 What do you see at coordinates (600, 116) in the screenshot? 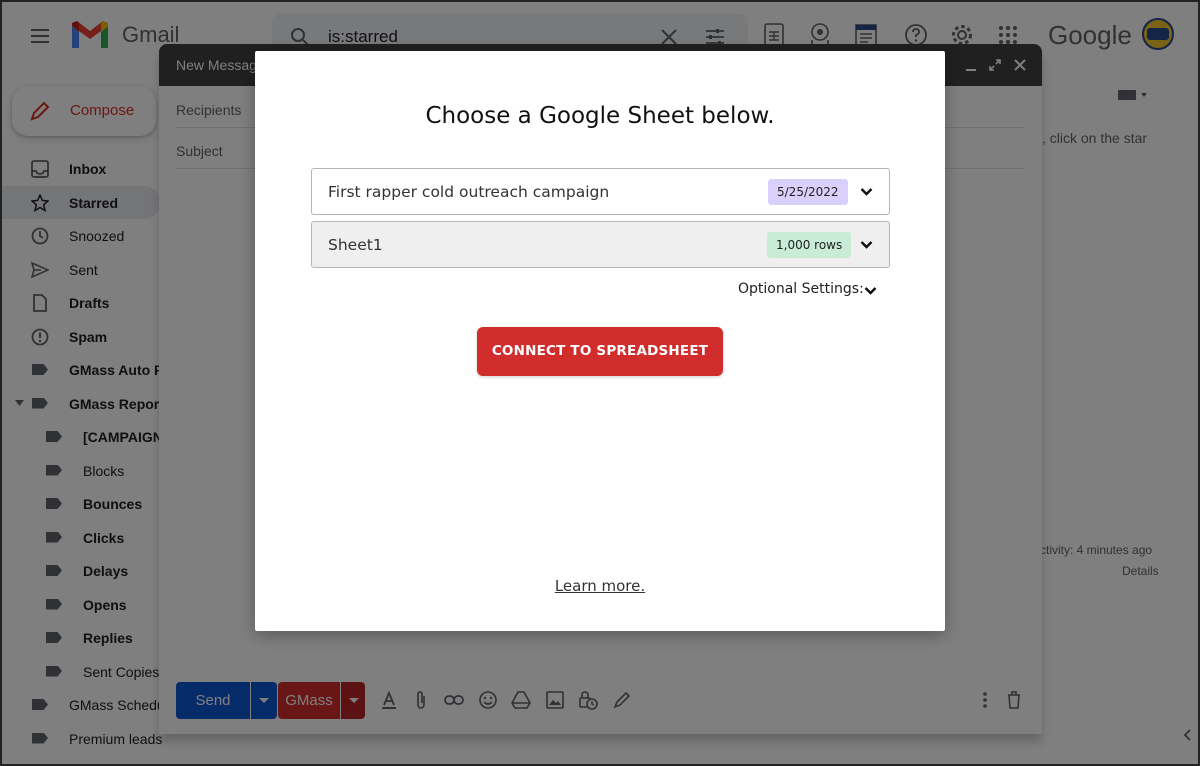
I see `dialog-title: Choose a Google Sheet below.` at bounding box center [600, 116].